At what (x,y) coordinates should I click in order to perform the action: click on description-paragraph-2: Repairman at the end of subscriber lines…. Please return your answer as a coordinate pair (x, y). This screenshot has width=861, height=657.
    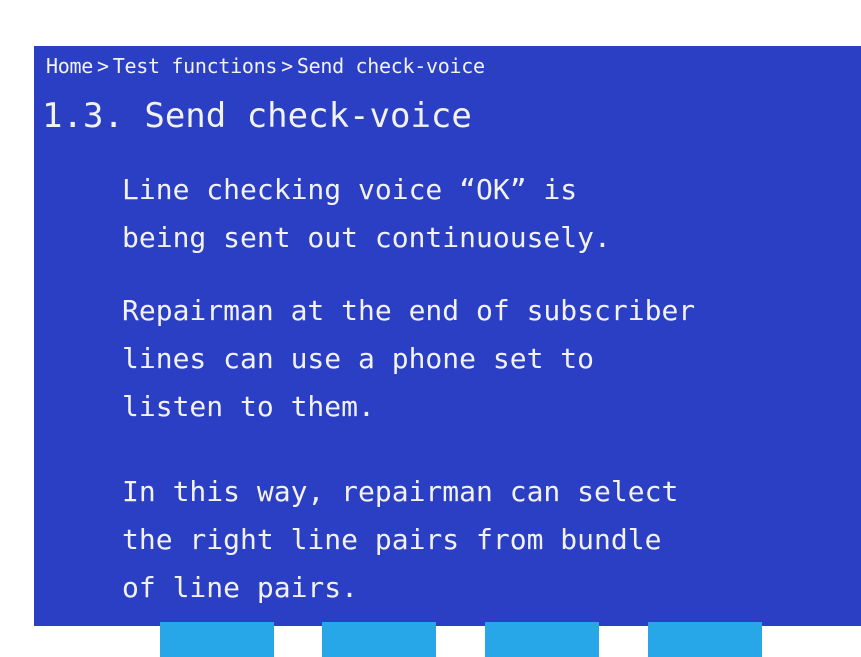
    Looking at the image, I should click on (409, 358).